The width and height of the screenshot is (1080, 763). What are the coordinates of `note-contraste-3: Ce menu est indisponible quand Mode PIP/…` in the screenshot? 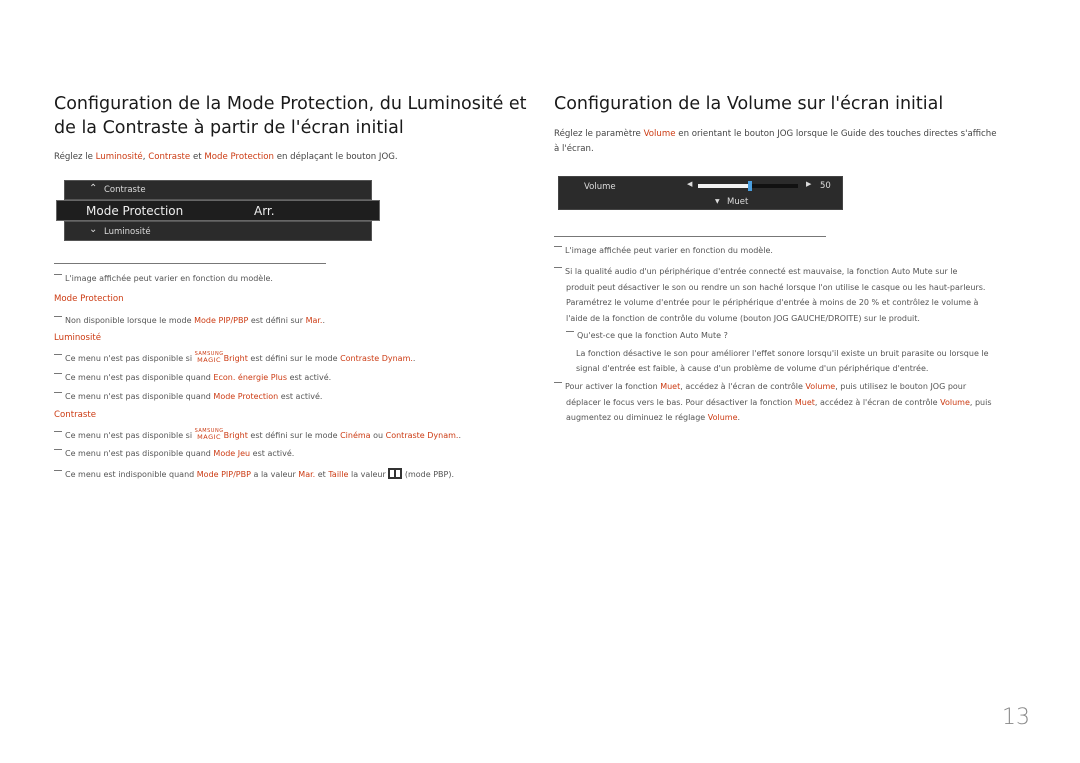 It's located at (254, 475).